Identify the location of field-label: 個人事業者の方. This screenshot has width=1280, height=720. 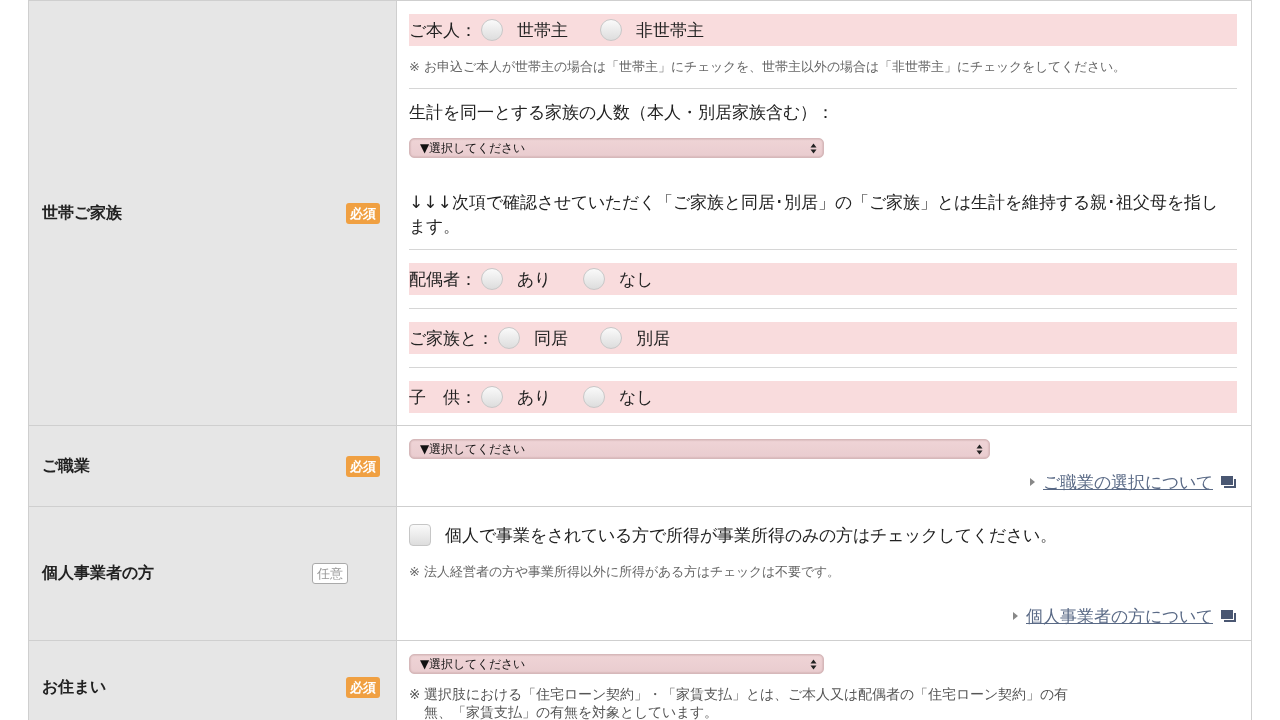
(98, 573).